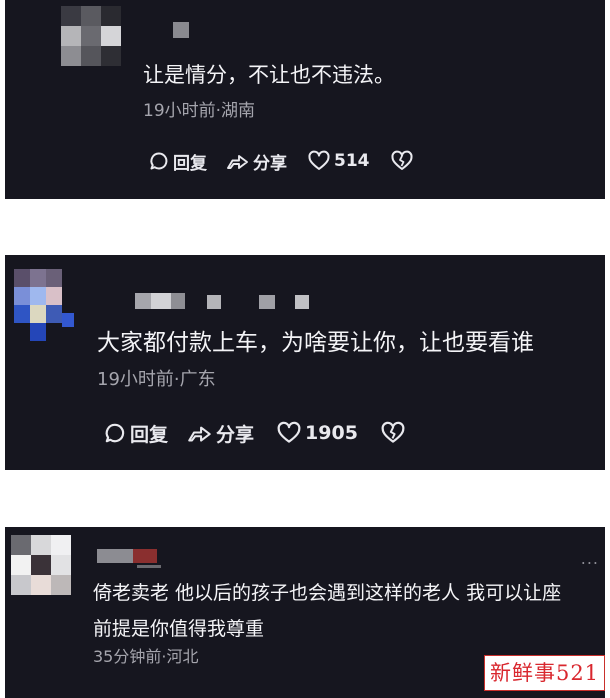 This screenshot has width=610, height=698. Describe the element at coordinates (179, 629) in the screenshot. I see `comment-text-line2: 前提是你值得我尊重` at that location.